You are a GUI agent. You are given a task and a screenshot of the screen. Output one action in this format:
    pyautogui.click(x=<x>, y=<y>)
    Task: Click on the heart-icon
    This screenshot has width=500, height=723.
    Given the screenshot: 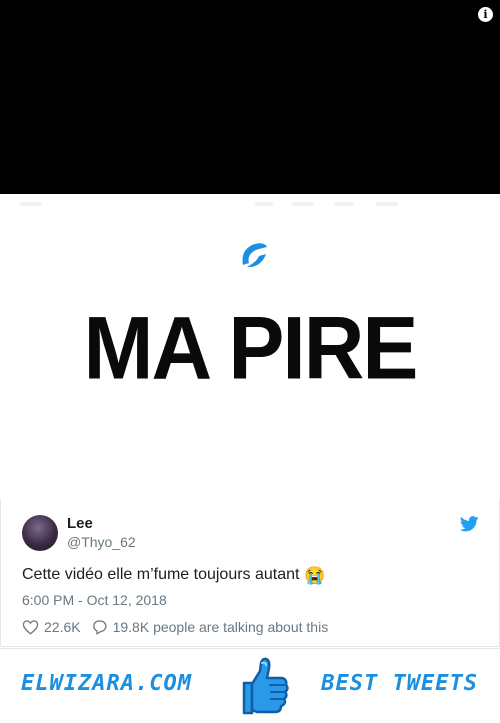 What is the action you would take?
    pyautogui.click(x=30, y=627)
    